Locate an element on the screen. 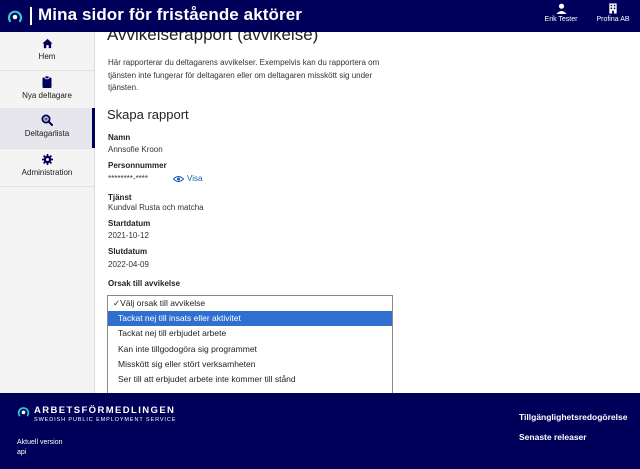 The height and width of the screenshot is (469, 640). service-value: Kundval Rusta och matcha is located at coordinates (156, 207).